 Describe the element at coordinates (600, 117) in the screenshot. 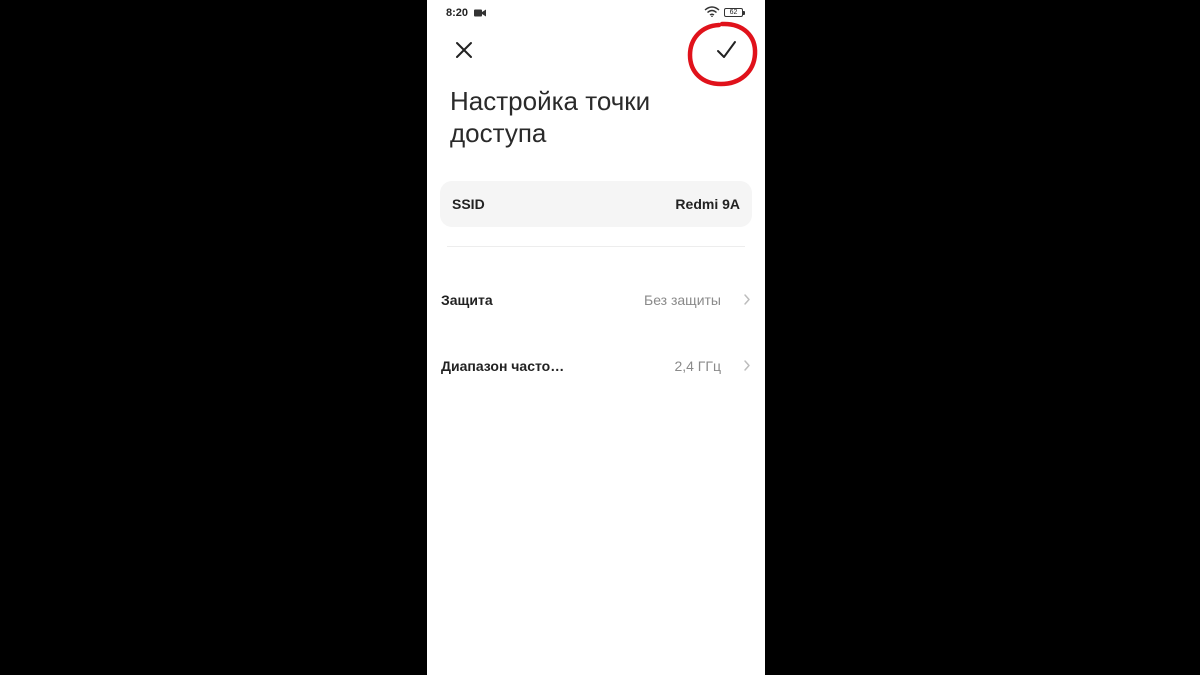

I see `page-title: Настройка точки доступа` at that location.